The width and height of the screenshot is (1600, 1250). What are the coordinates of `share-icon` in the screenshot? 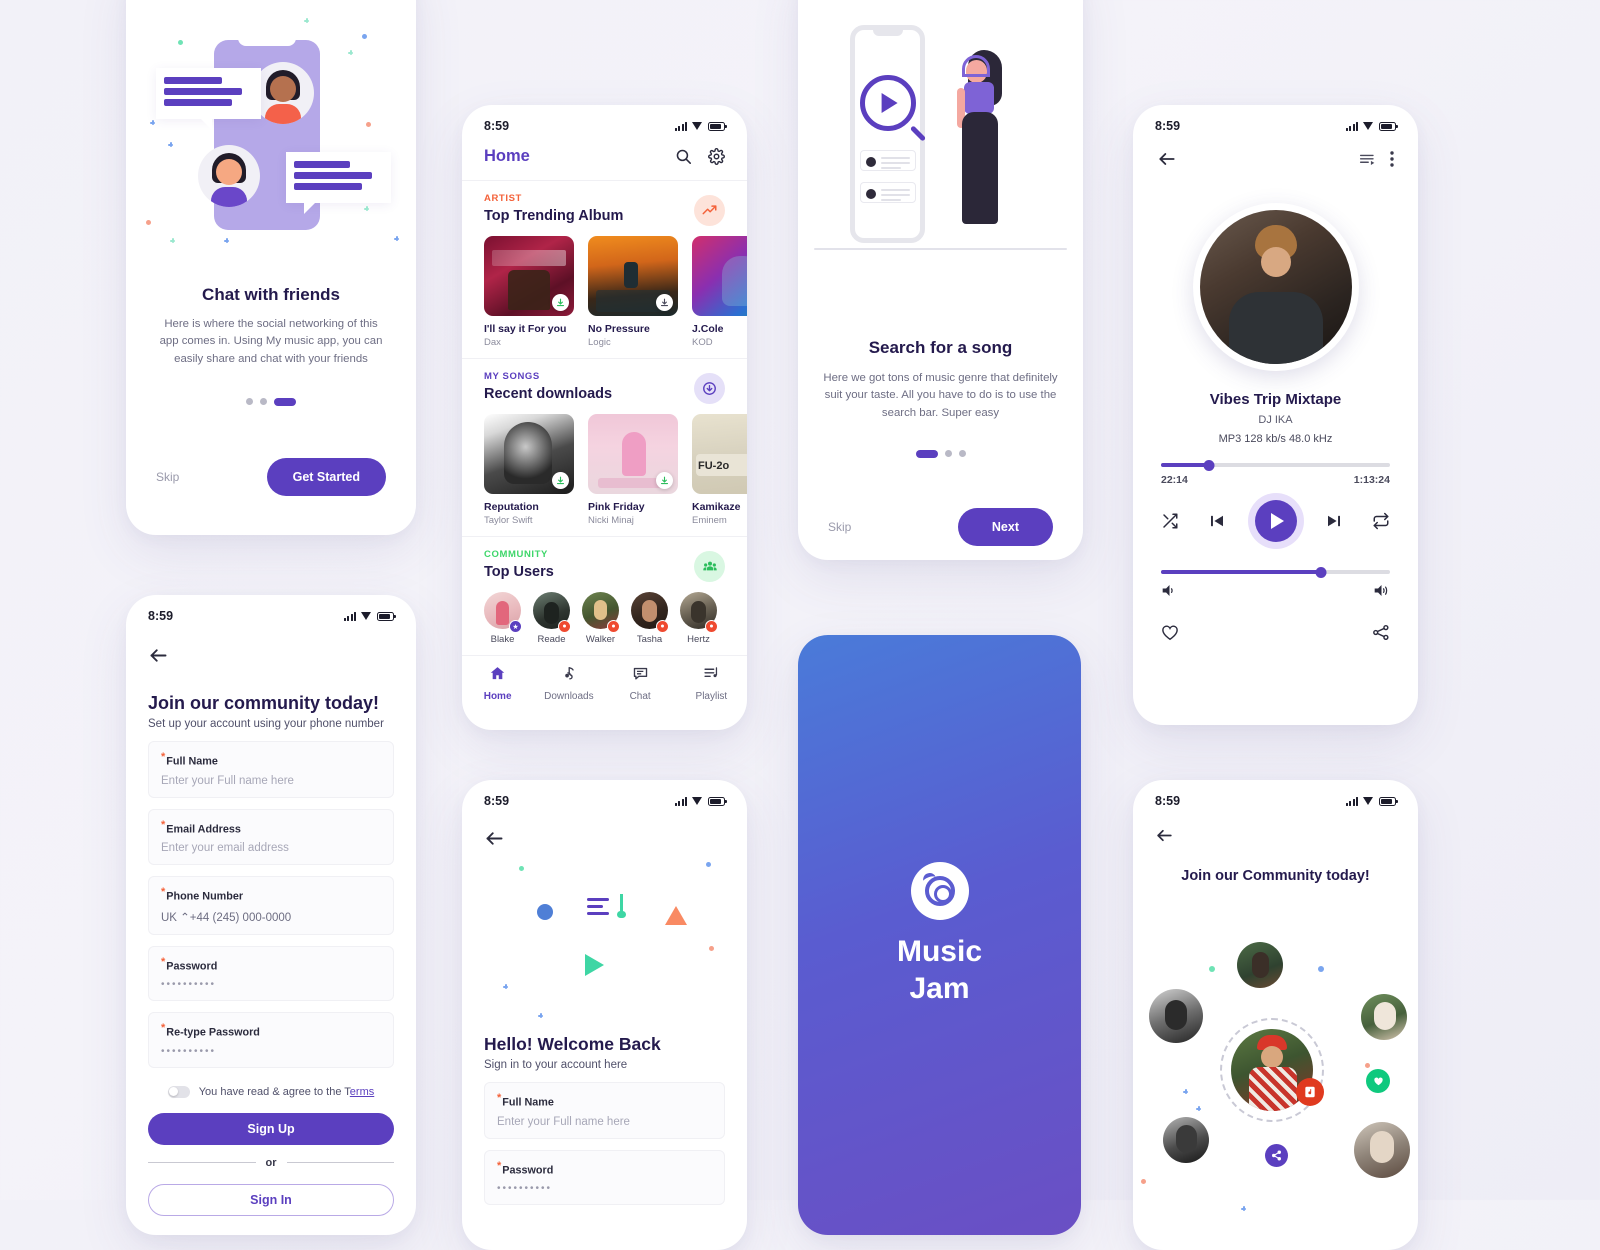 It's located at (1381, 632).